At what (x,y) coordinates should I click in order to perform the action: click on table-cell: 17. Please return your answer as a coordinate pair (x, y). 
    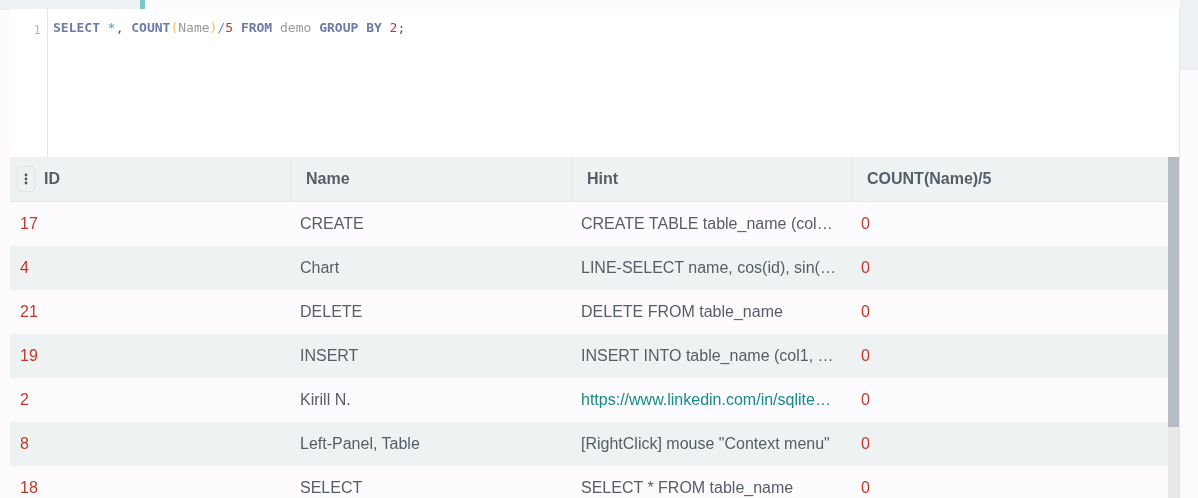
    Looking at the image, I should click on (29, 224).